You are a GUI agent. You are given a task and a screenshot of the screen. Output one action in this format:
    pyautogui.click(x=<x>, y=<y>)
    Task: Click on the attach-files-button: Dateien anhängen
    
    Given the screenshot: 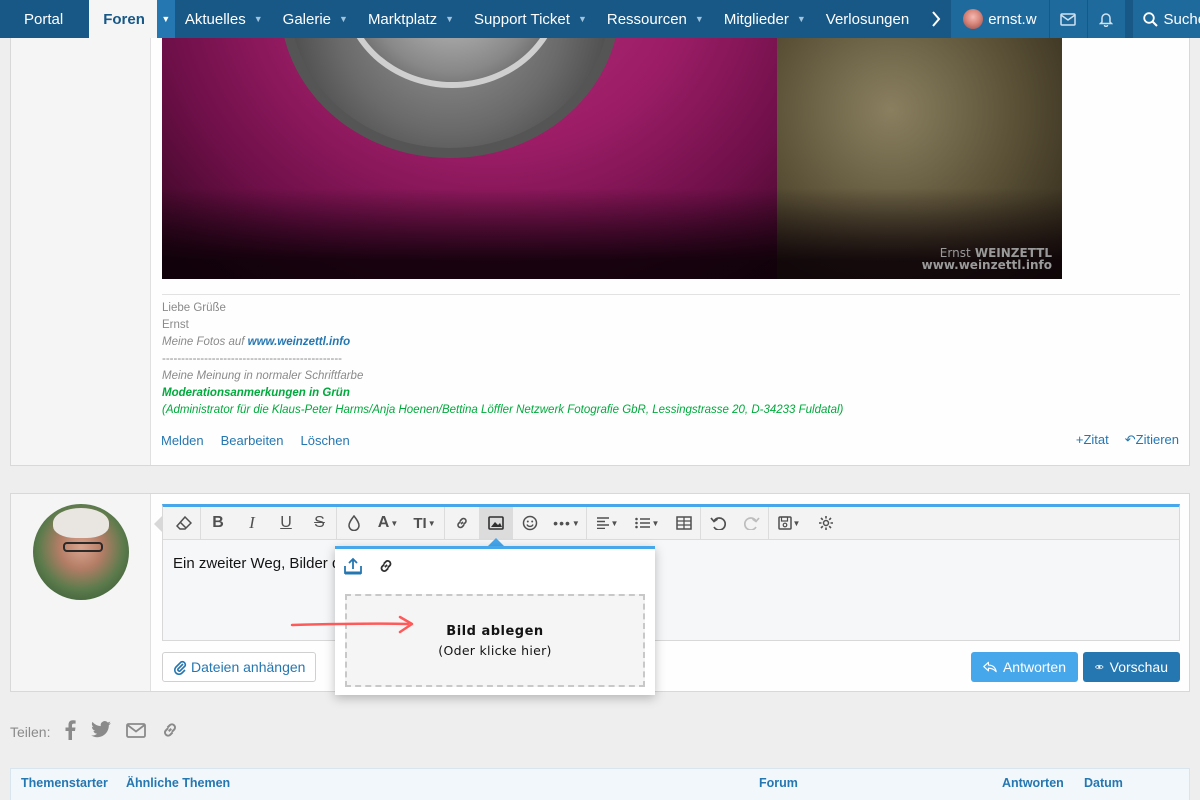 What is the action you would take?
    pyautogui.click(x=239, y=667)
    